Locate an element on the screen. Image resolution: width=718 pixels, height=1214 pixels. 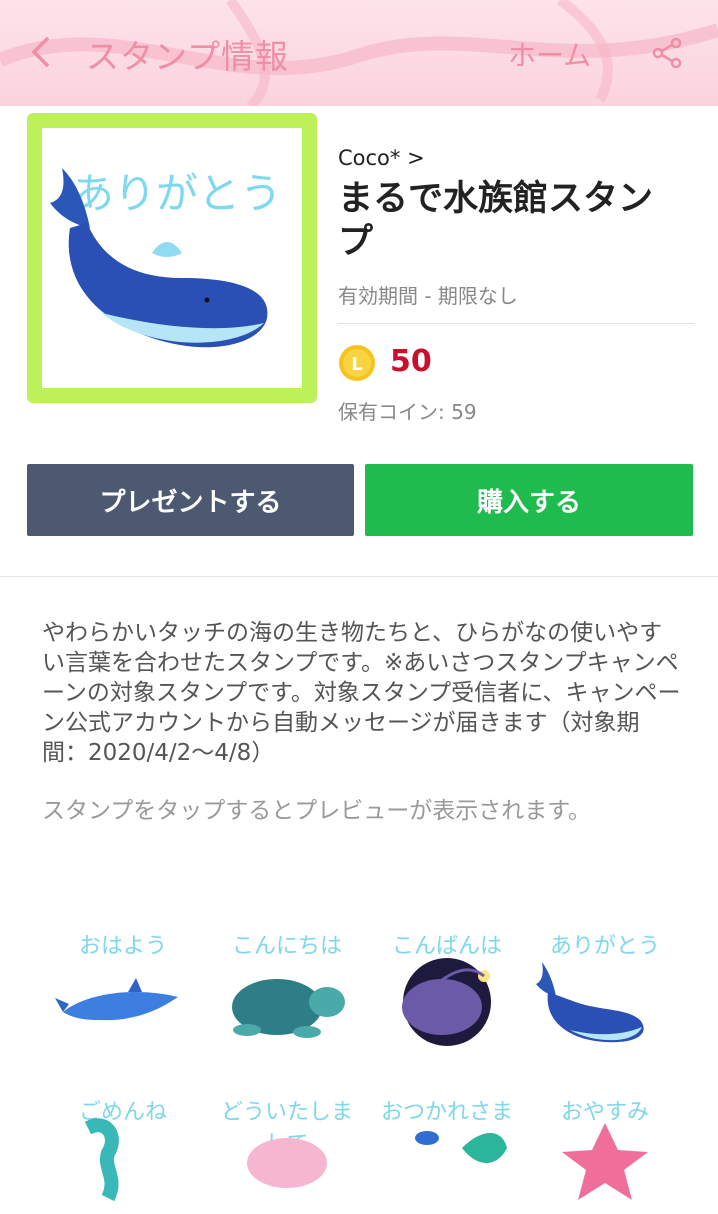
share-icon is located at coordinates (667, 53).